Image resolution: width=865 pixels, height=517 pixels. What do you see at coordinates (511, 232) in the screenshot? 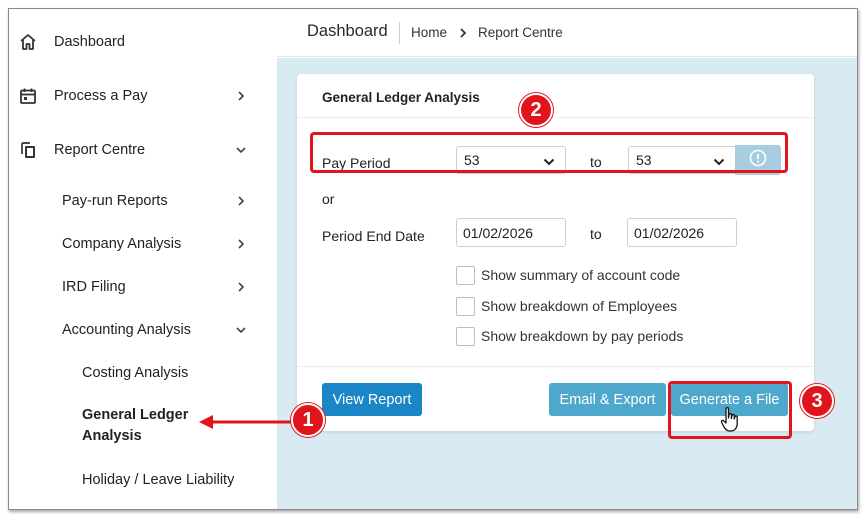
I see `period-end-date-from-input: 01/02/2026` at bounding box center [511, 232].